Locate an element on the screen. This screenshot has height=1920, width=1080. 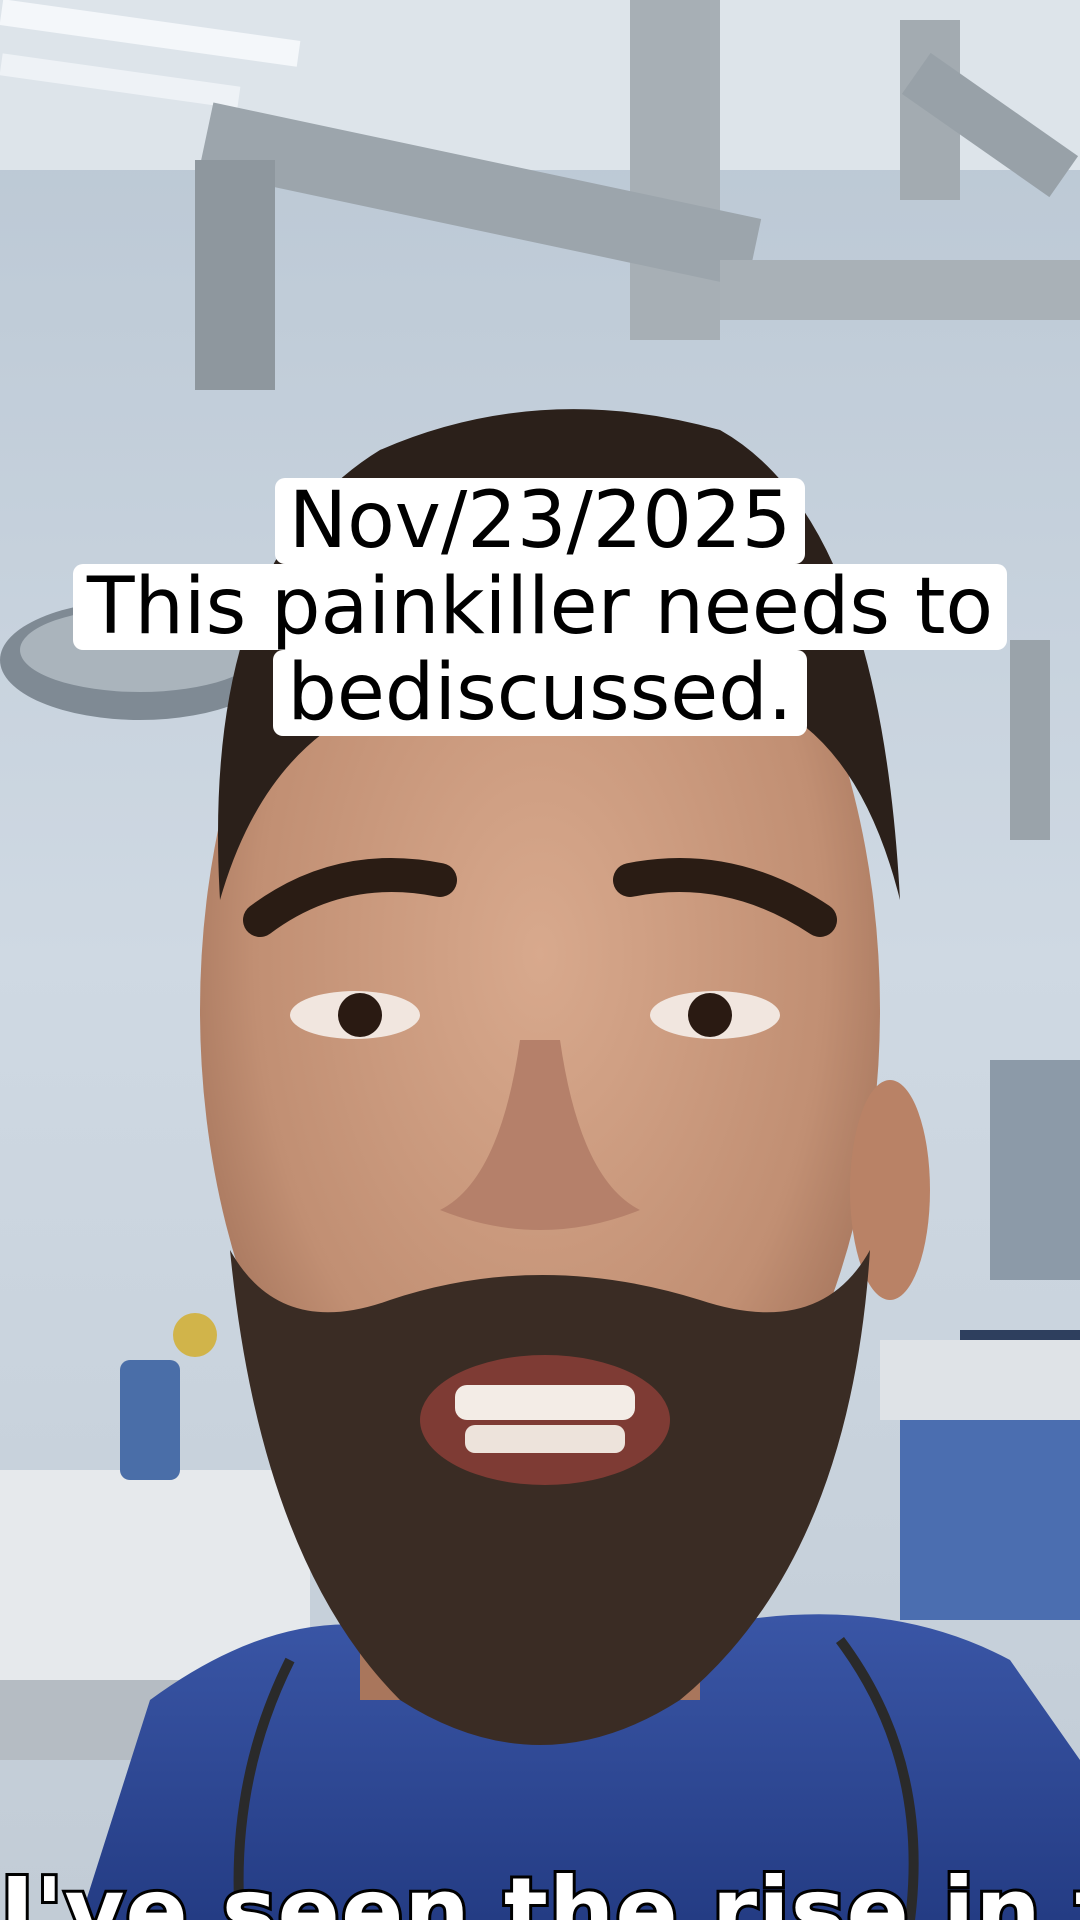
headline-line-2: bediscussed. is located at coordinates (540, 693).